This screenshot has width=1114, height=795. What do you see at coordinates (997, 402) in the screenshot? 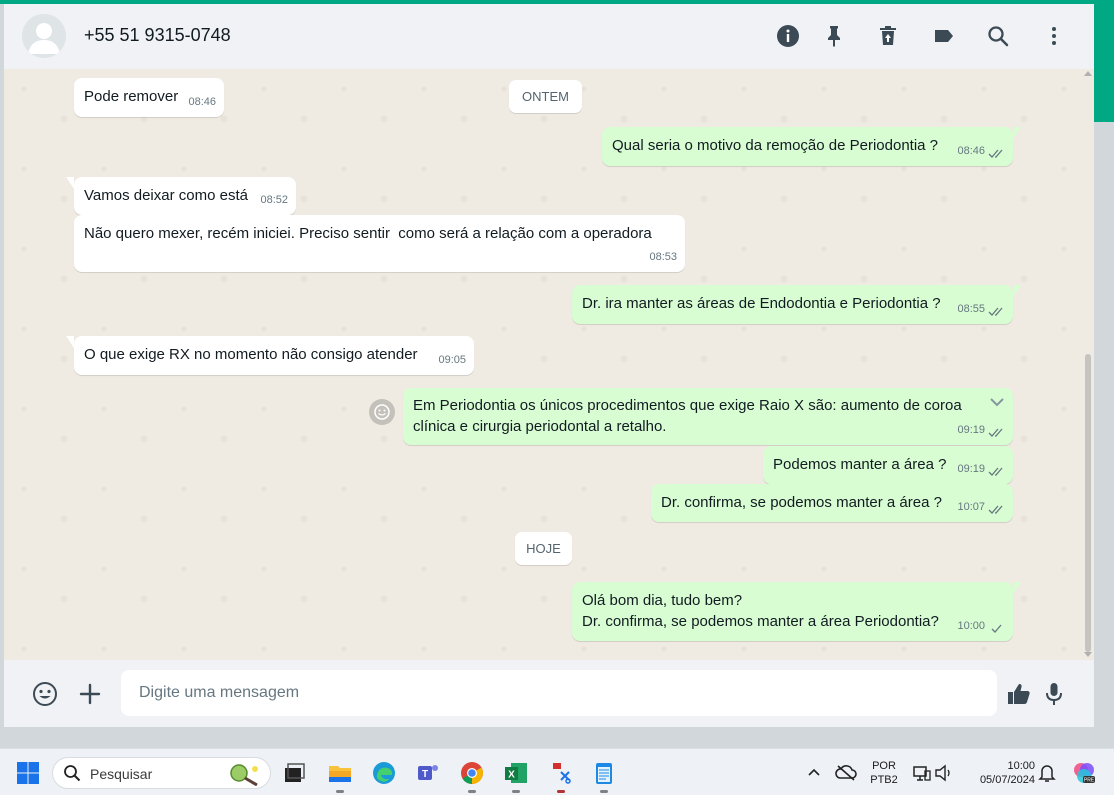
I see `chevron-down-icon` at bounding box center [997, 402].